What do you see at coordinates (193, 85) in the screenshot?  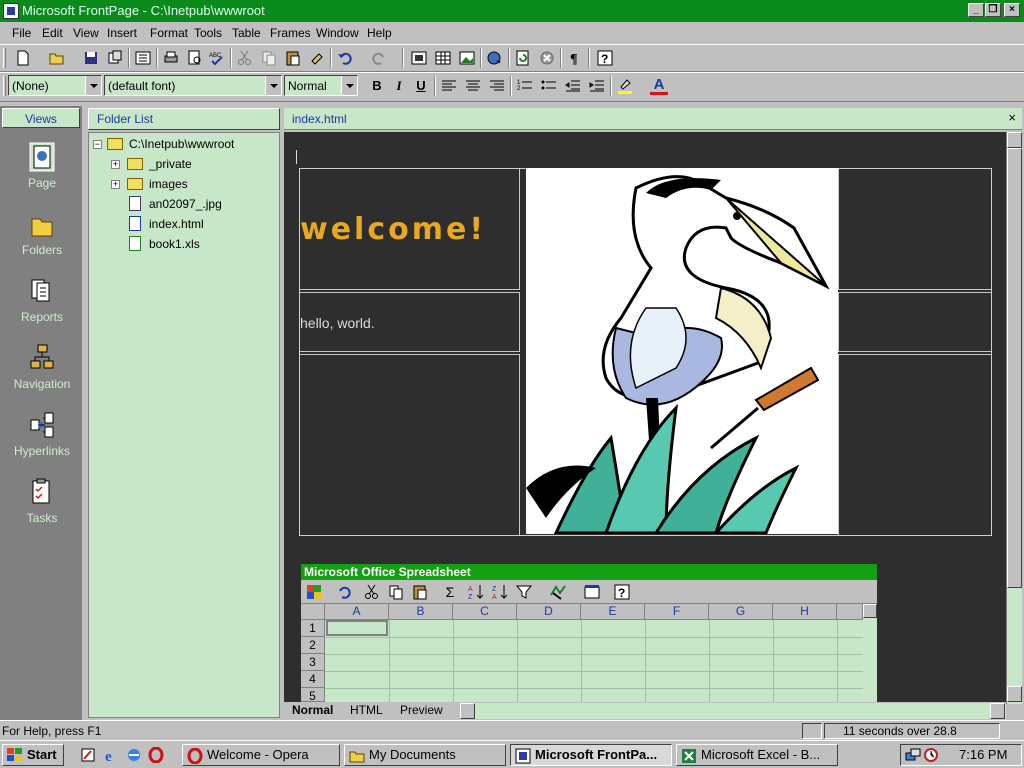 I see `font-select: (default font)` at bounding box center [193, 85].